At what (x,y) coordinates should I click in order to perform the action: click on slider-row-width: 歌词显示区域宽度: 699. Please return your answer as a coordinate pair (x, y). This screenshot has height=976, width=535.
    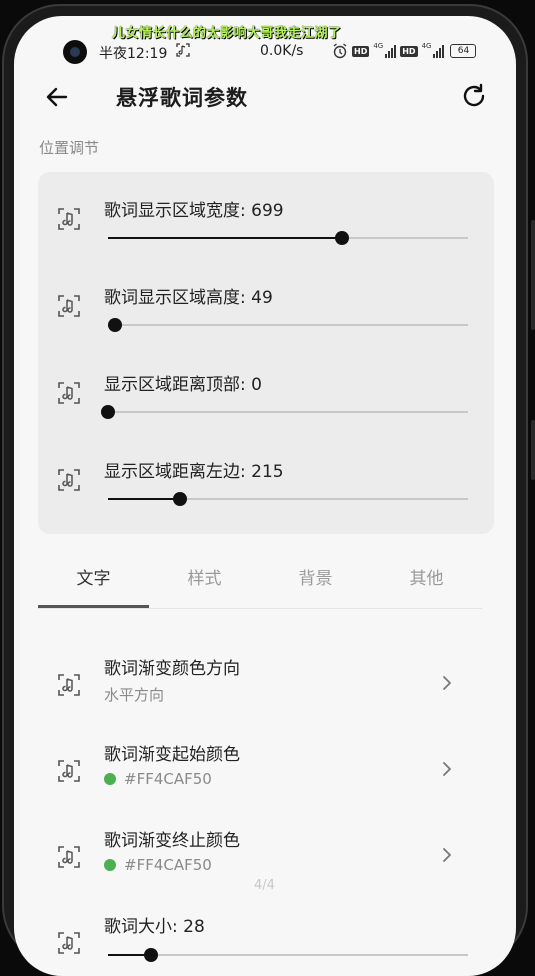
    Looking at the image, I should click on (266, 215).